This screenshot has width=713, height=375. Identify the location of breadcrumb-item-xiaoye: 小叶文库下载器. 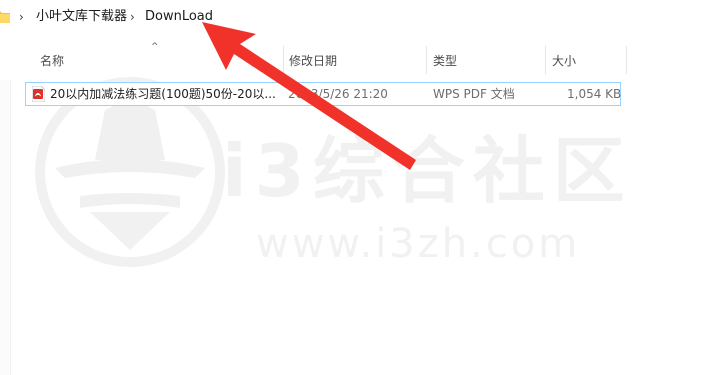
(81, 17).